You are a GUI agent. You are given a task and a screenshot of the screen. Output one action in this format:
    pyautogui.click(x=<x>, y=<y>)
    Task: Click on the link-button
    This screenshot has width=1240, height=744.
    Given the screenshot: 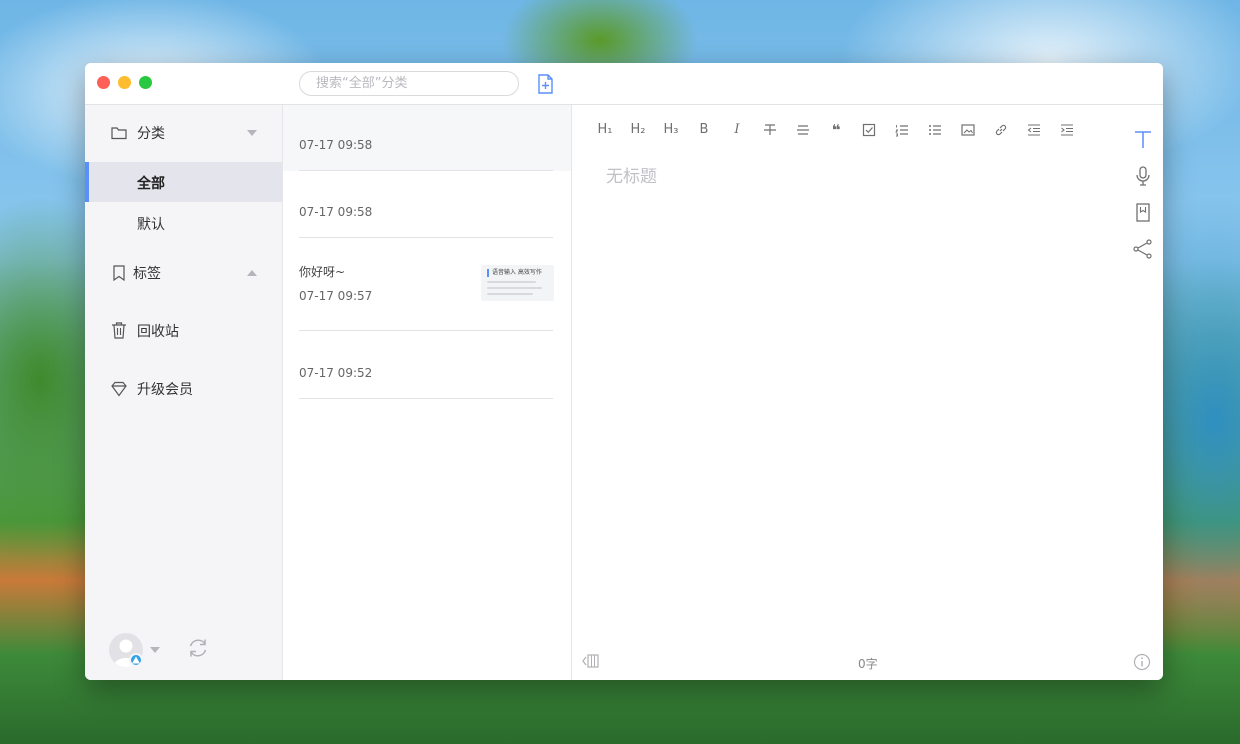 What is the action you would take?
    pyautogui.click(x=1001, y=130)
    